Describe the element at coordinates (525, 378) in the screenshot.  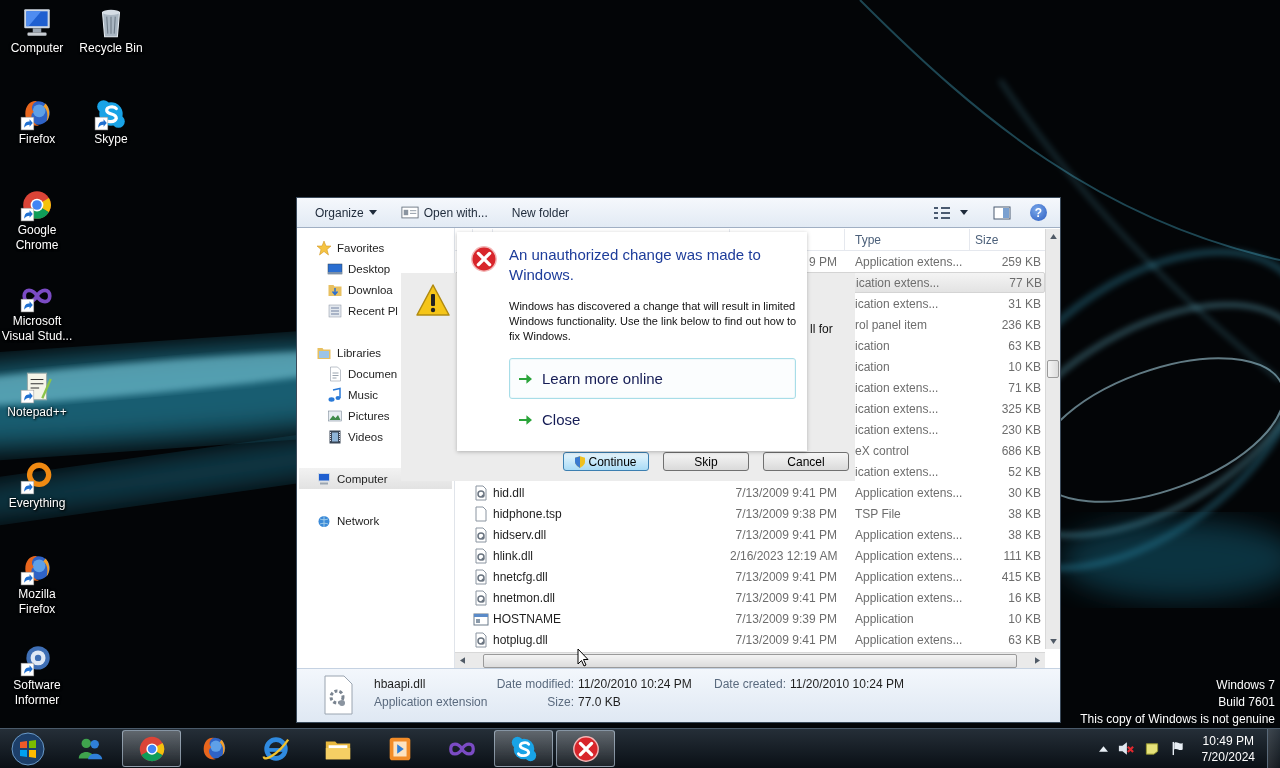
I see `arrow-icon` at that location.